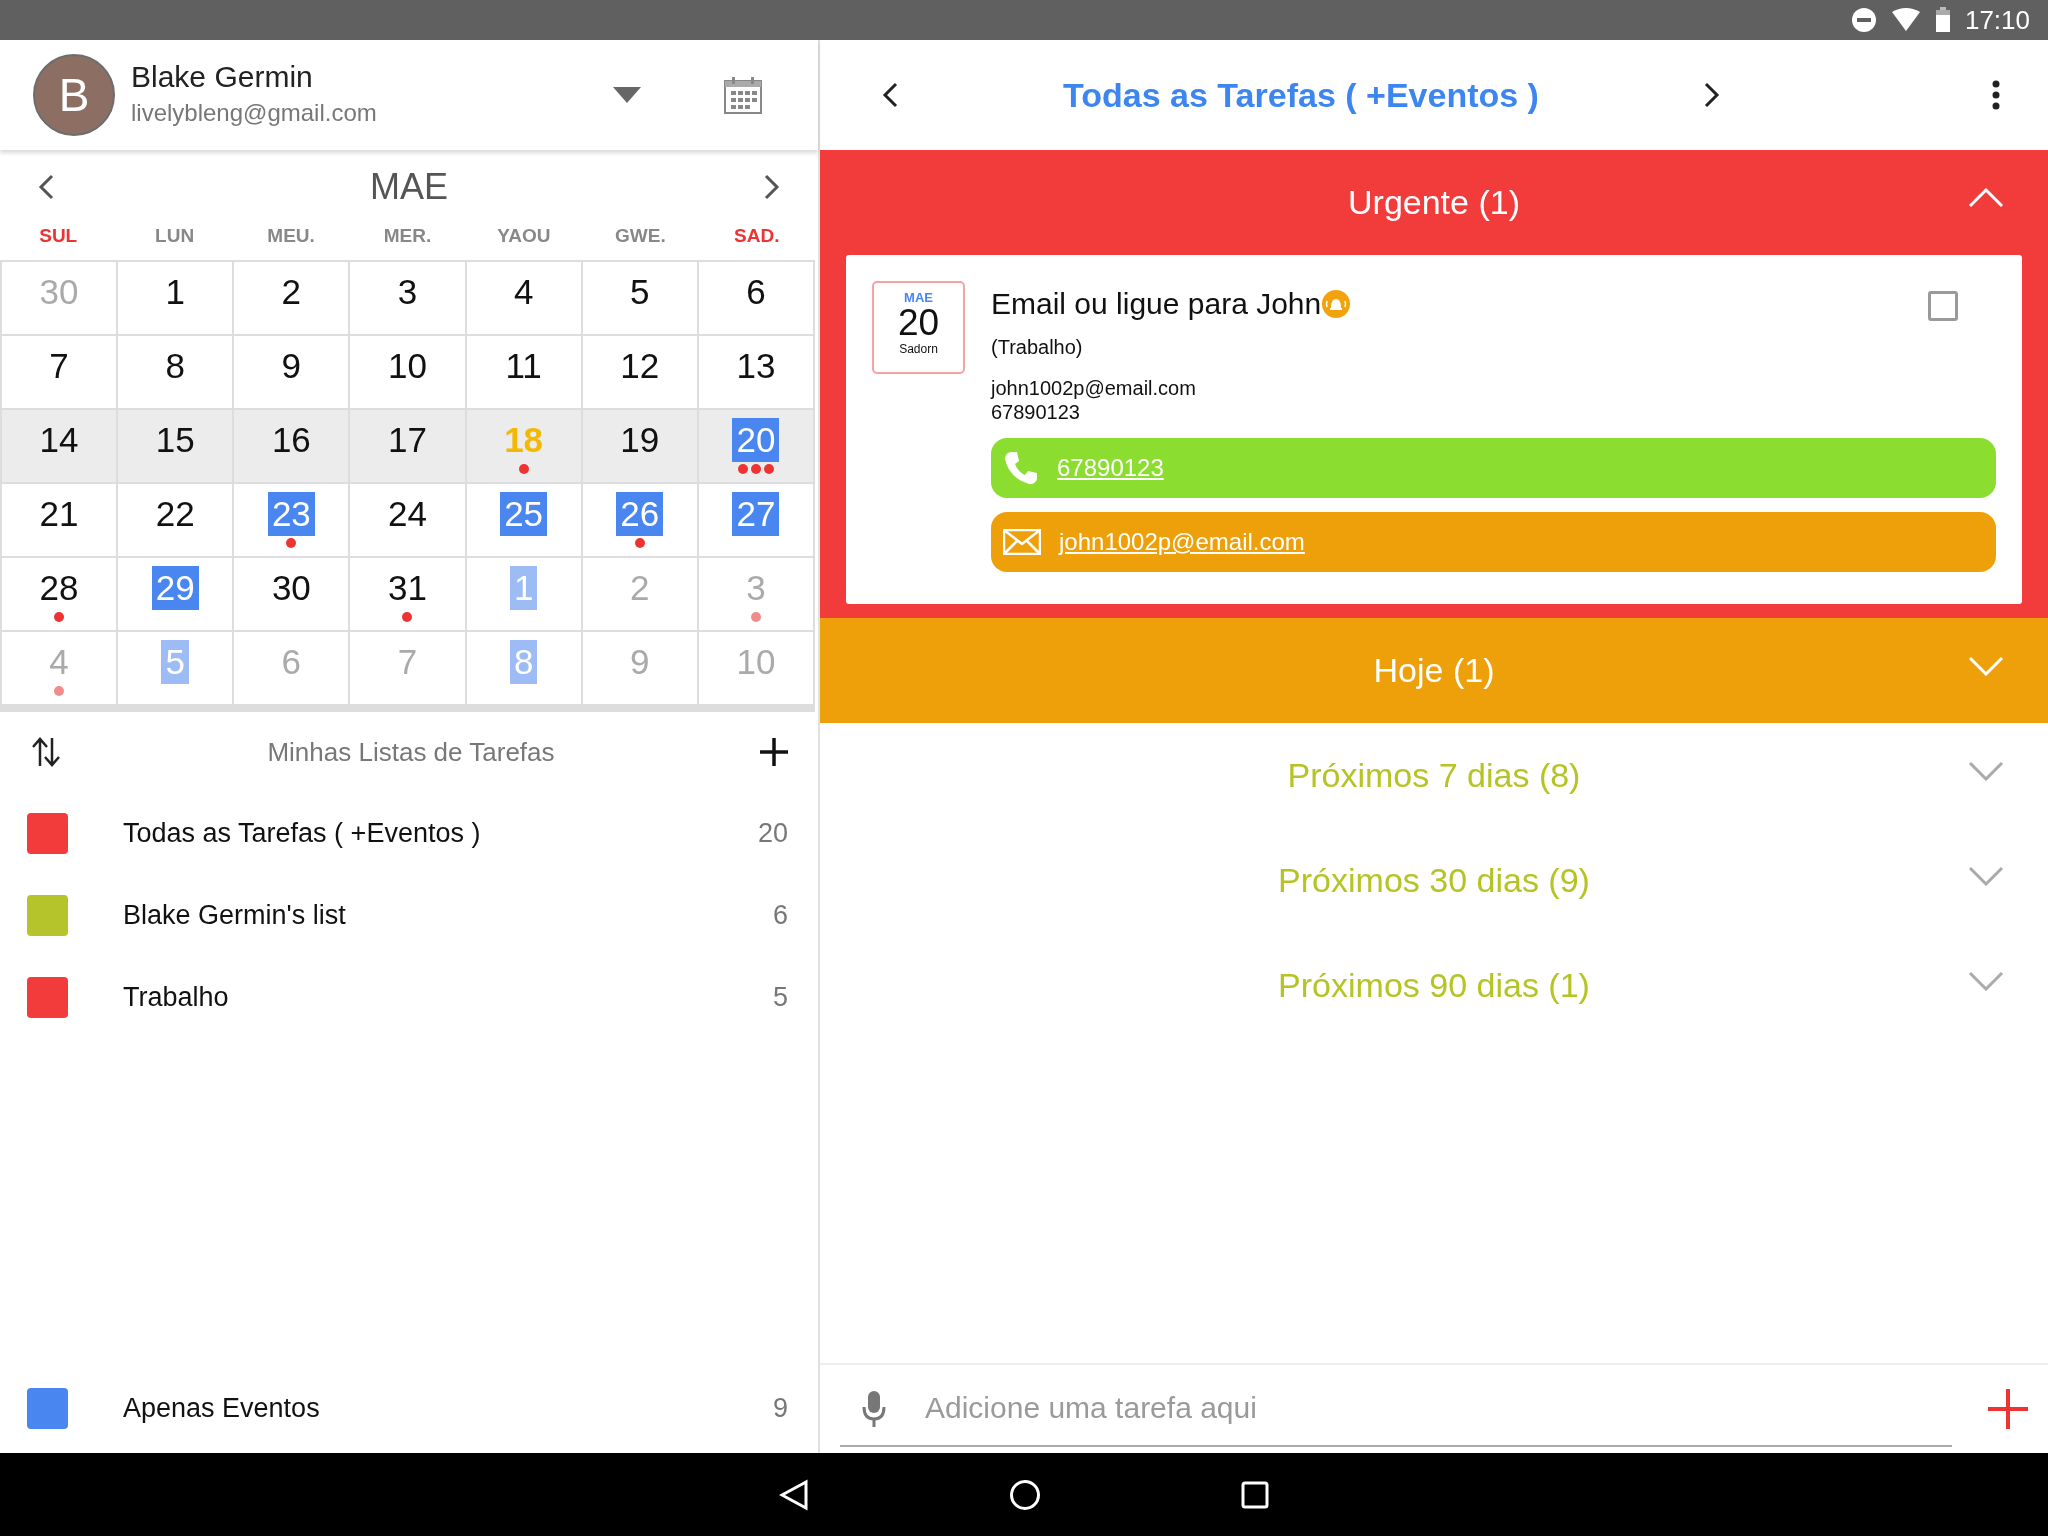 The width and height of the screenshot is (2048, 1536). Describe the element at coordinates (757, 235) in the screenshot. I see `weekday-label: SAD.` at that location.